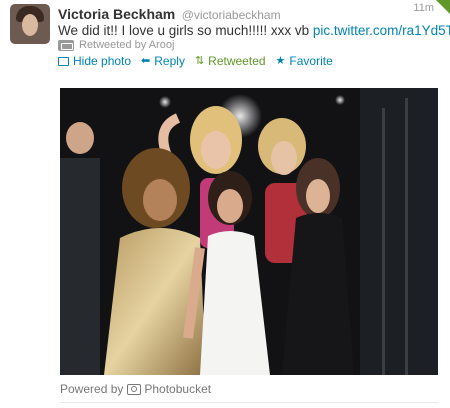  What do you see at coordinates (146, 60) in the screenshot?
I see `reply-arrow-icon: ⬅` at bounding box center [146, 60].